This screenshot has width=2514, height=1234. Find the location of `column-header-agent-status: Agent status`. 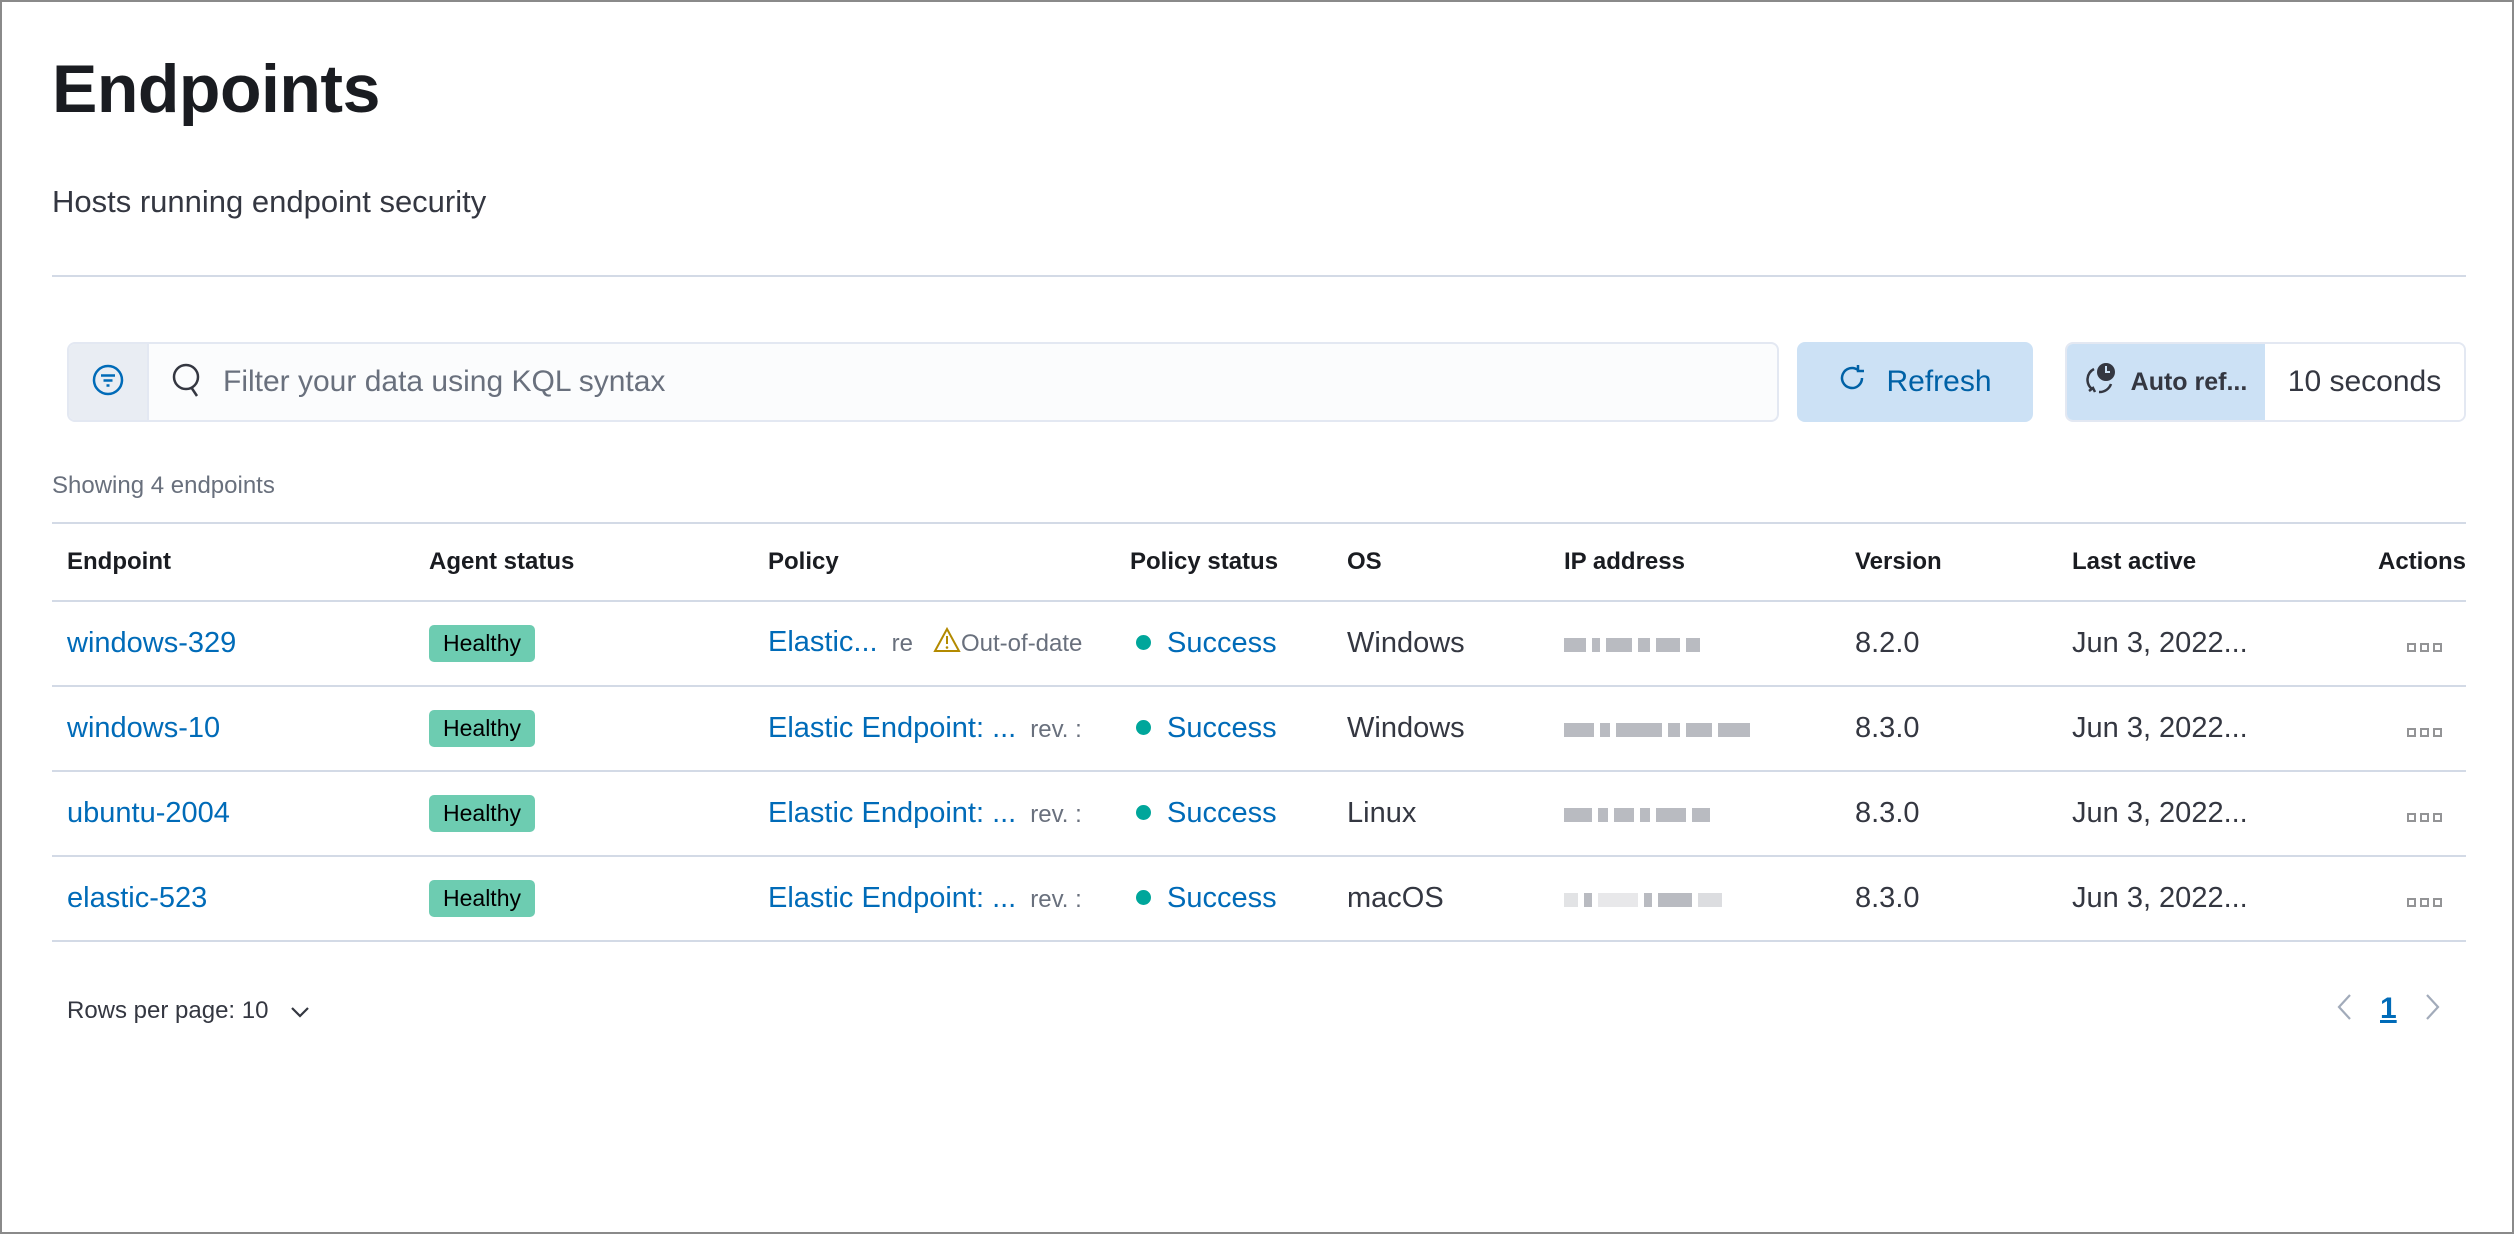

column-header-agent-status: Agent status is located at coordinates (501, 562).